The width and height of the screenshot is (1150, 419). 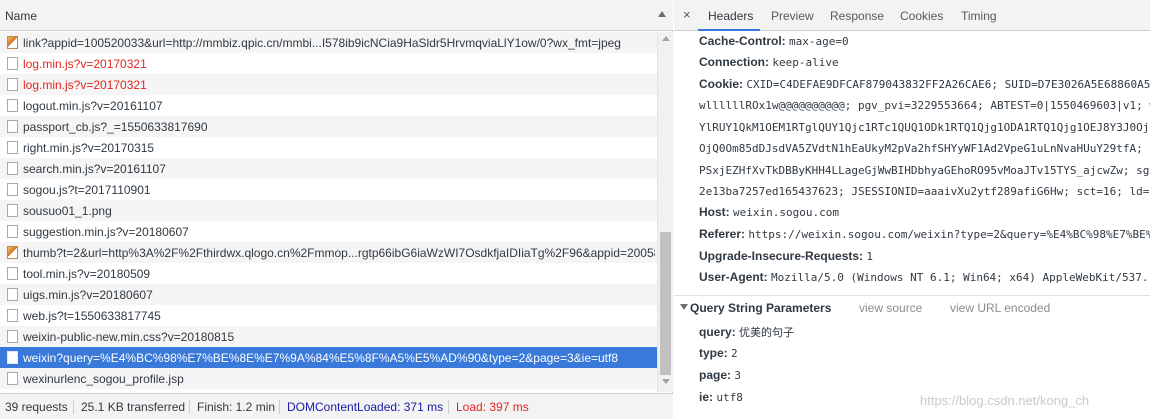 I want to click on sort-ascending-icon, so click(x=662, y=14).